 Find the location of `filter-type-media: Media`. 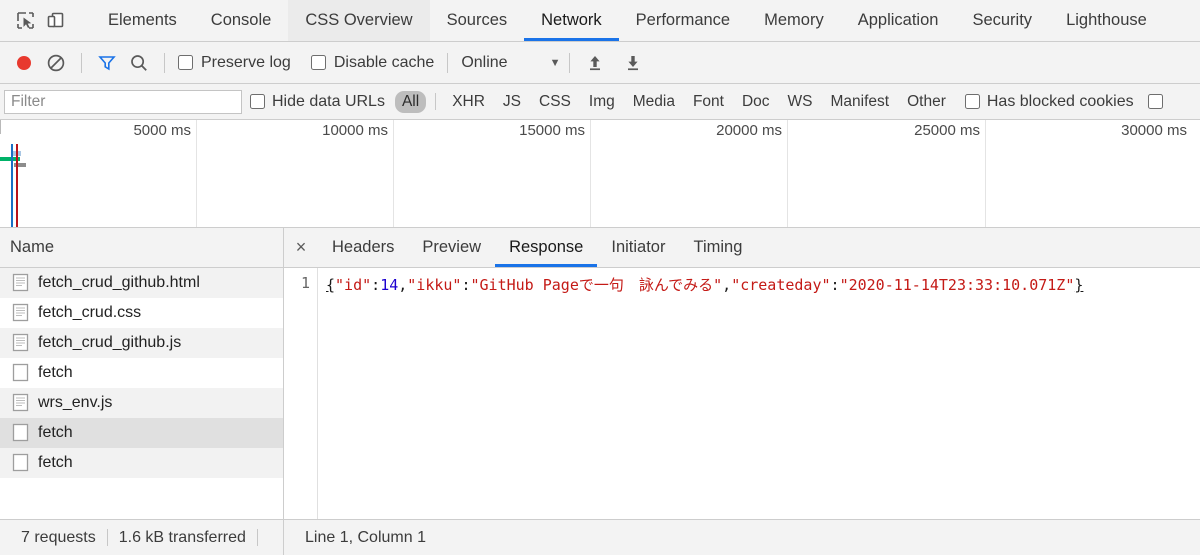

filter-type-media: Media is located at coordinates (654, 102).